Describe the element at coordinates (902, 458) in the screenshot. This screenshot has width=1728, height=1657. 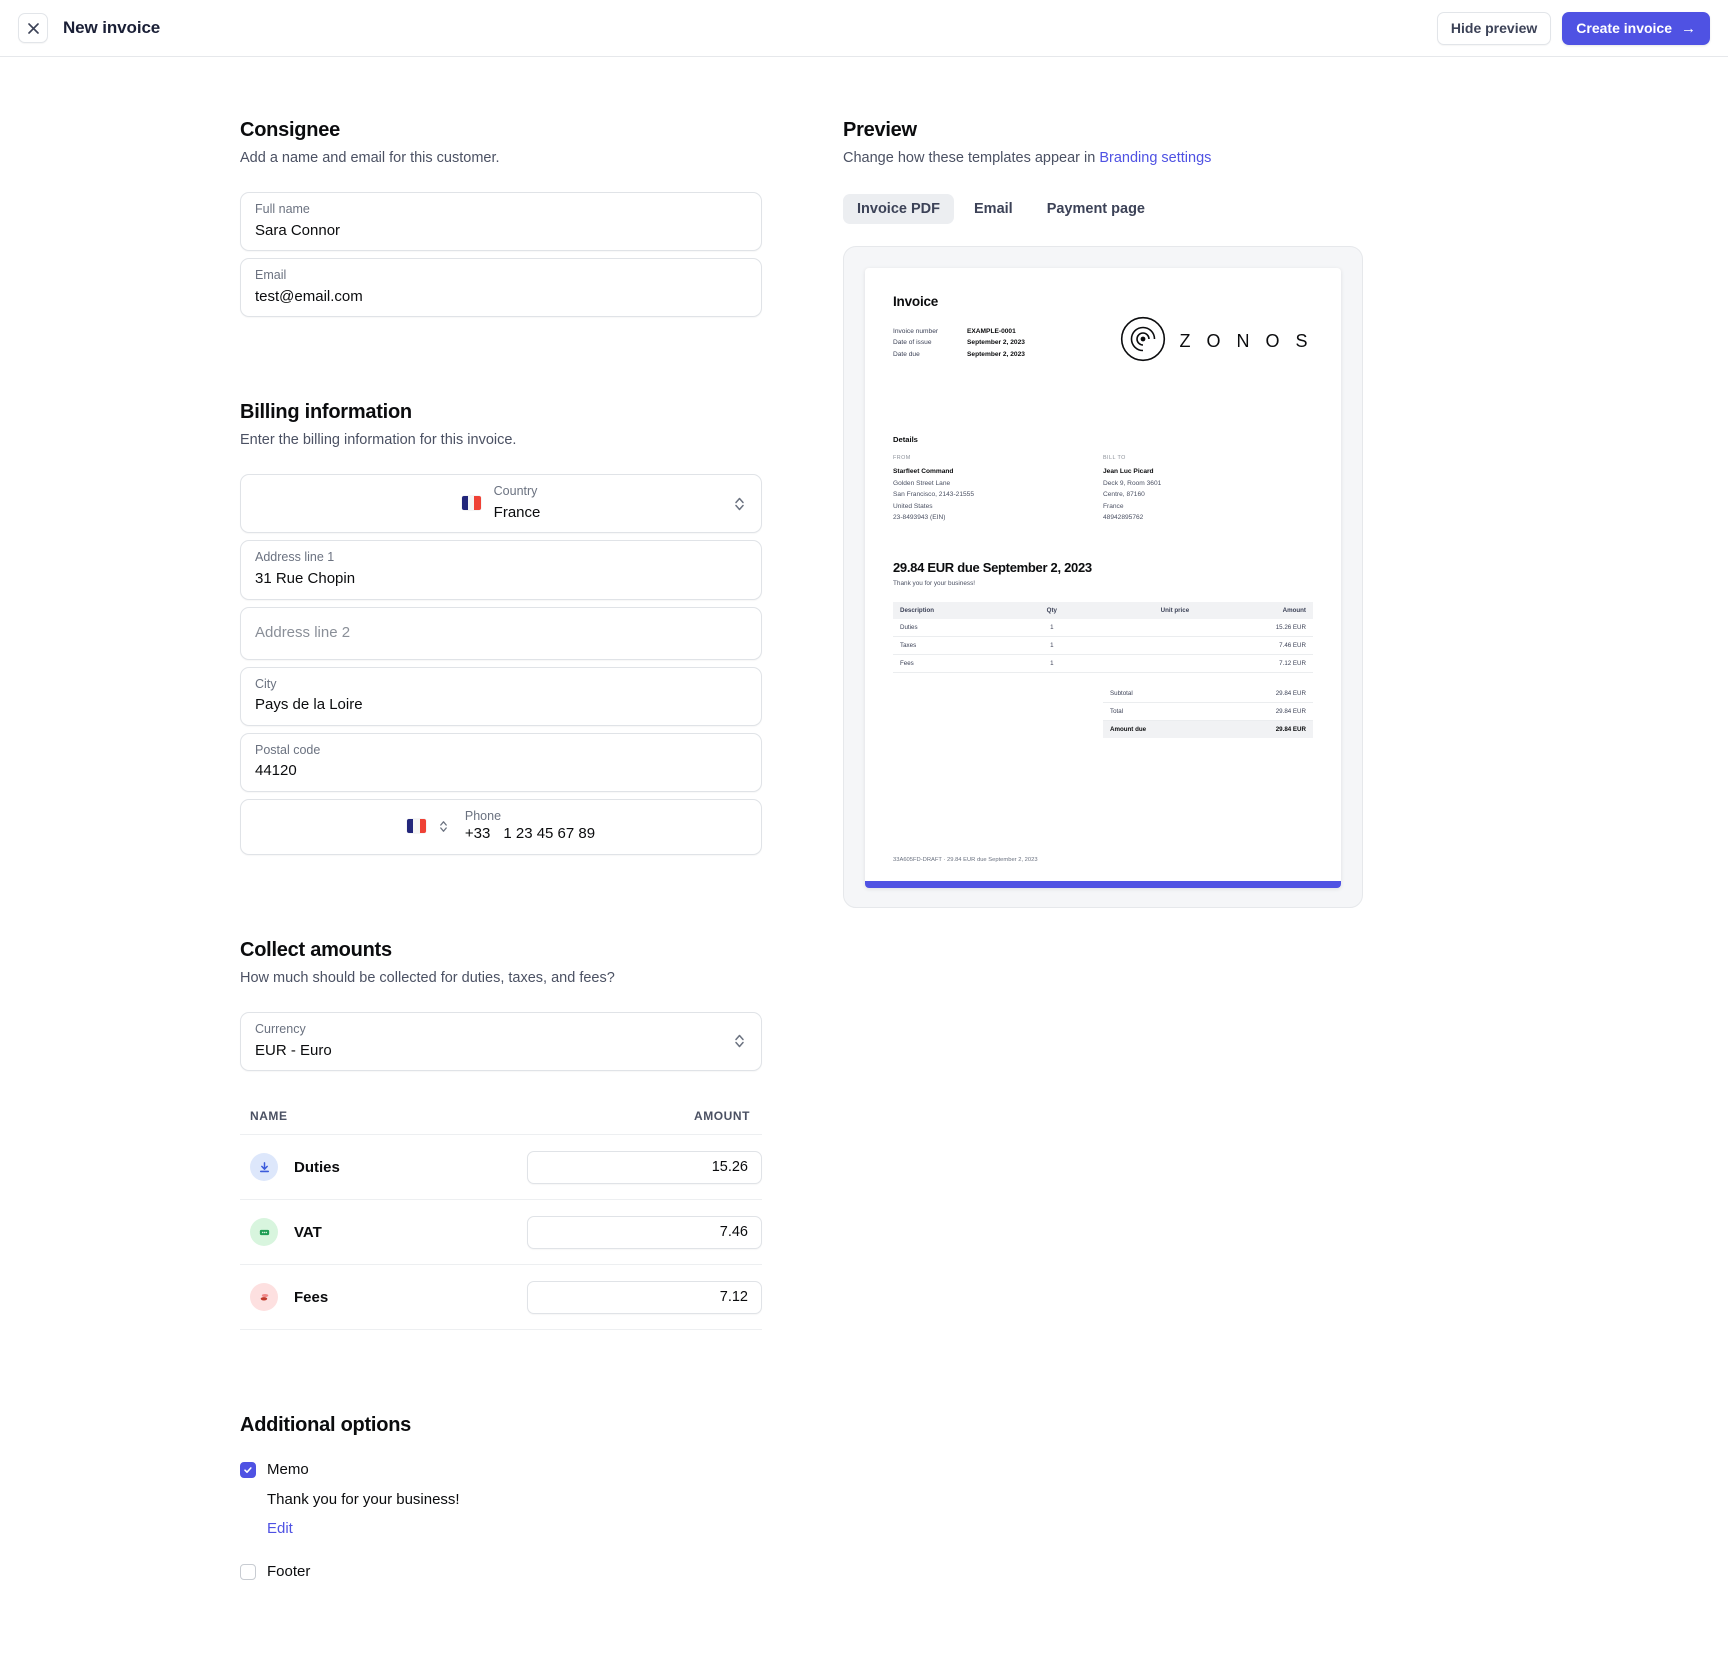
I see `from-caption: FROM` at that location.